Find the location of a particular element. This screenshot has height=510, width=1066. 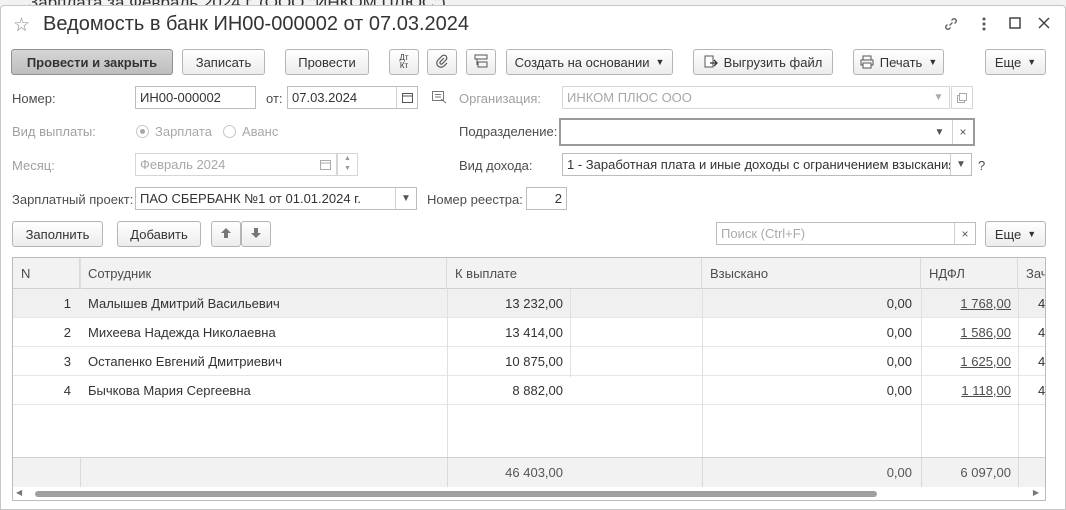

table-more-label: Еще is located at coordinates (1008, 234).